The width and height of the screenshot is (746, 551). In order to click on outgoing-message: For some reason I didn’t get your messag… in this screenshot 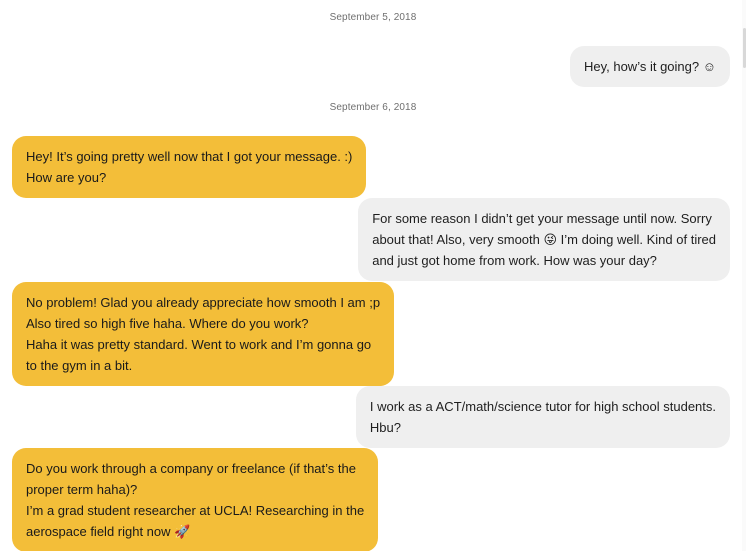, I will do `click(544, 239)`.